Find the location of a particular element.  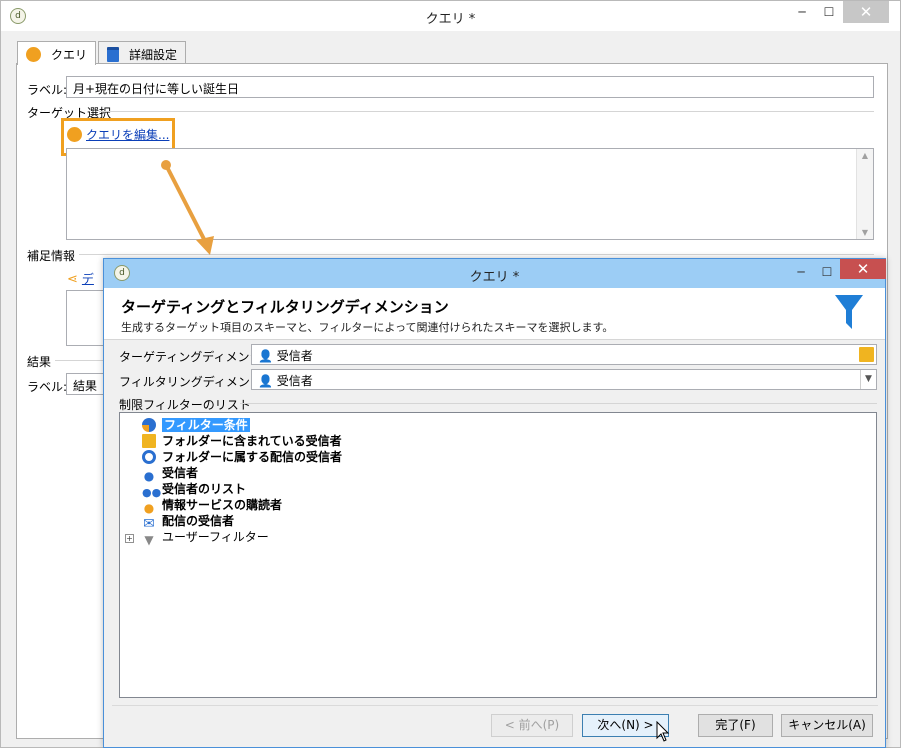

dialog-close-button: ✕ is located at coordinates (863, 269).